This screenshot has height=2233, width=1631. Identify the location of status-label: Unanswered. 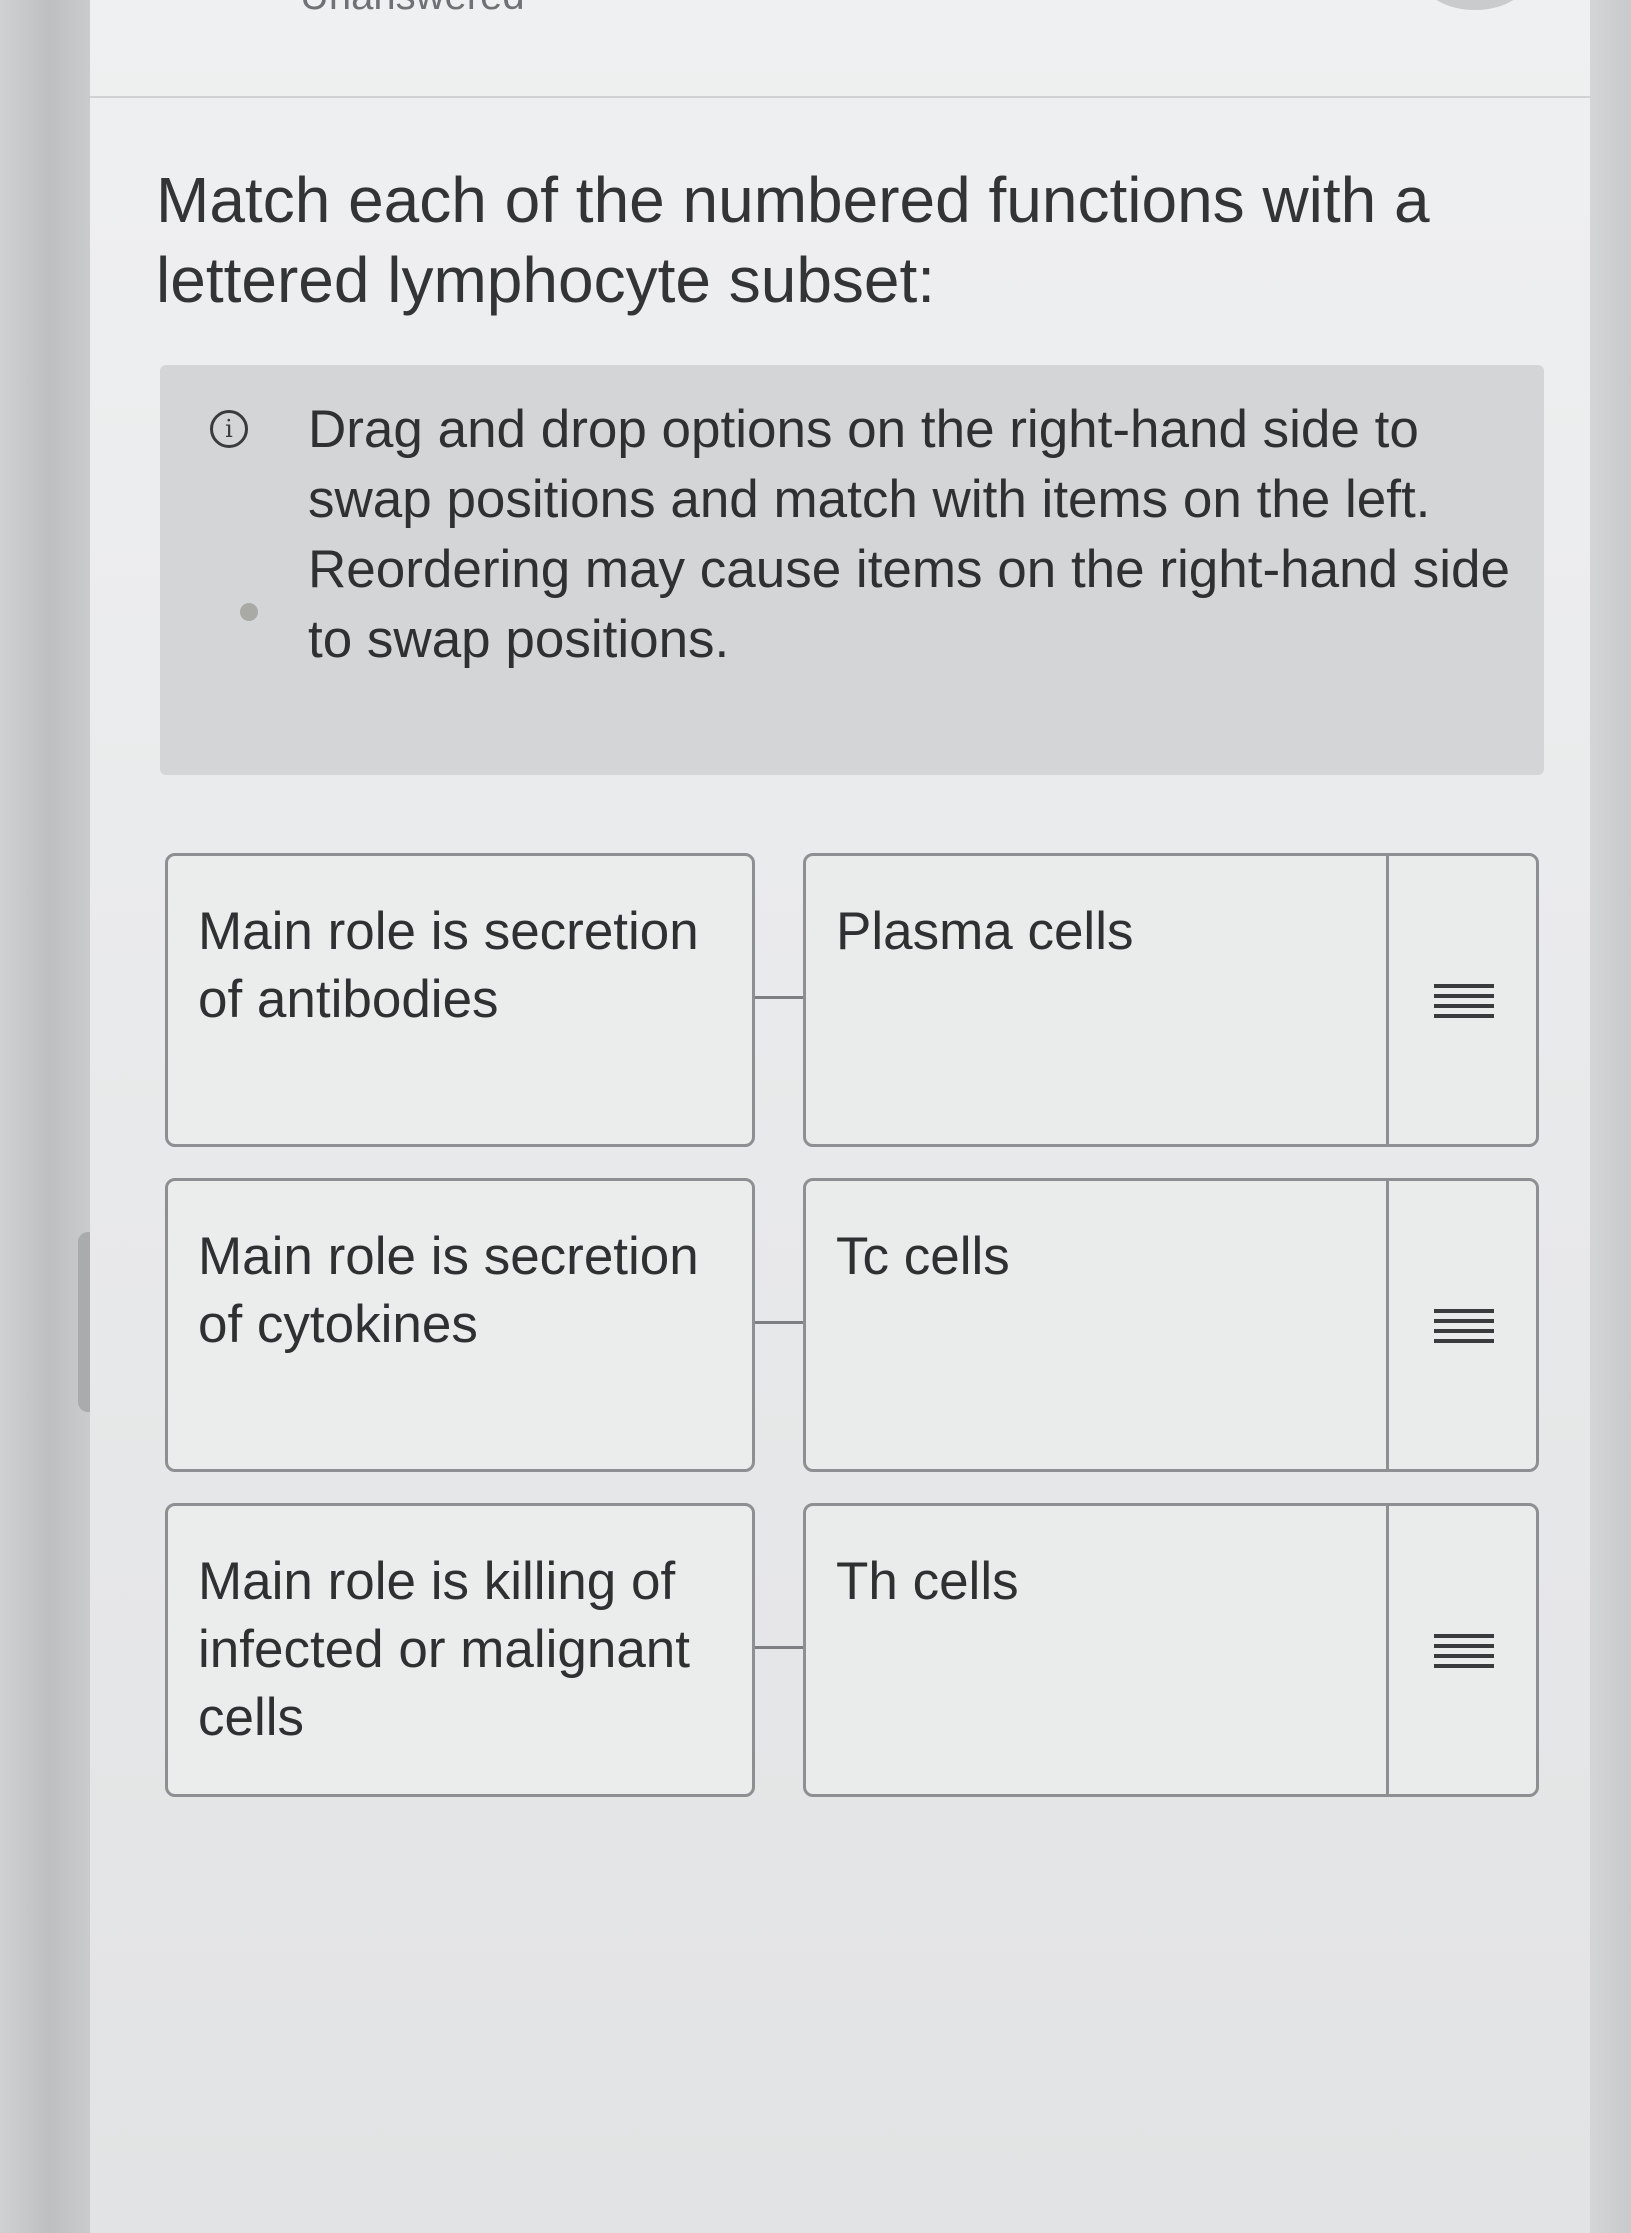
(412, 9).